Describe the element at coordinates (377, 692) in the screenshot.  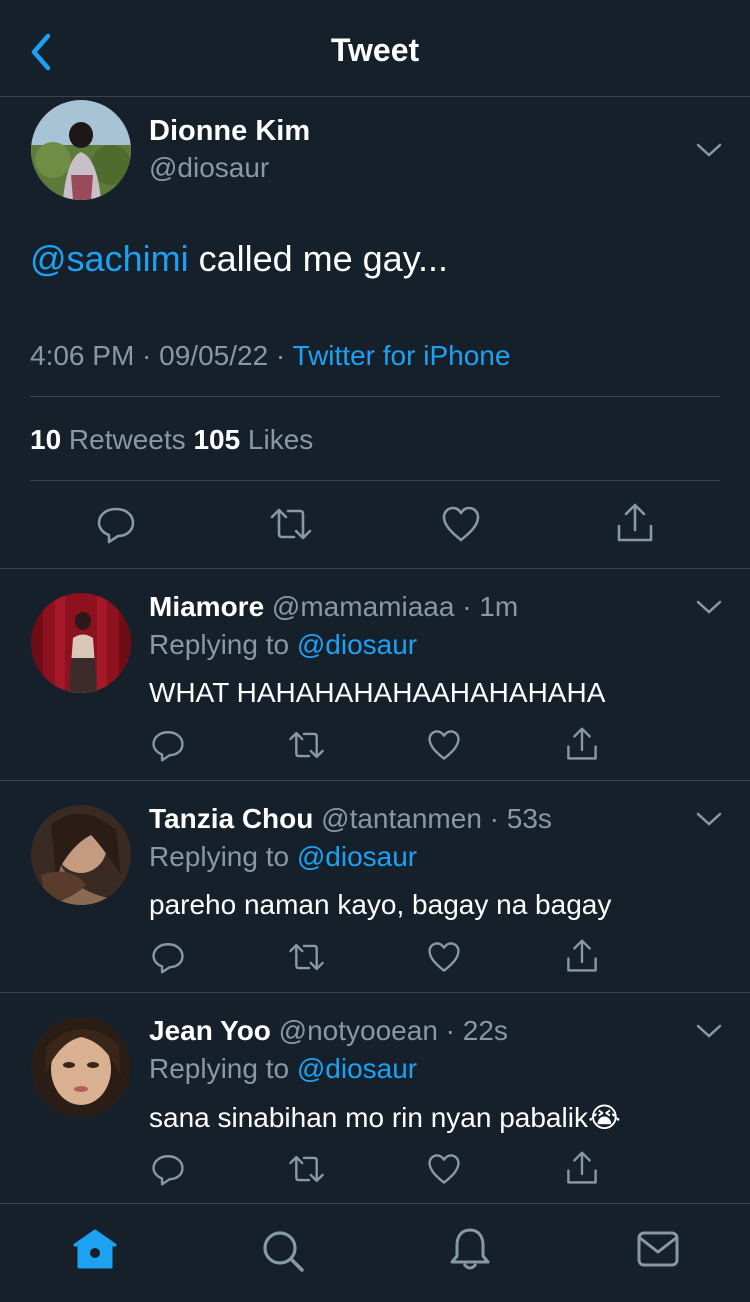
I see `reply-text: WHAT HAHAHAHAHAAHAHAHAHA` at that location.